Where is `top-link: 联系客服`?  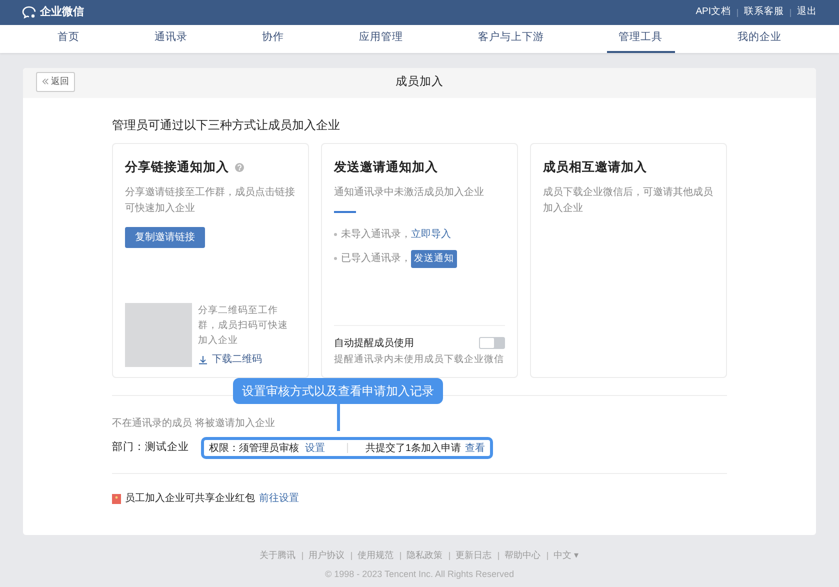
top-link: 联系客服 is located at coordinates (764, 12).